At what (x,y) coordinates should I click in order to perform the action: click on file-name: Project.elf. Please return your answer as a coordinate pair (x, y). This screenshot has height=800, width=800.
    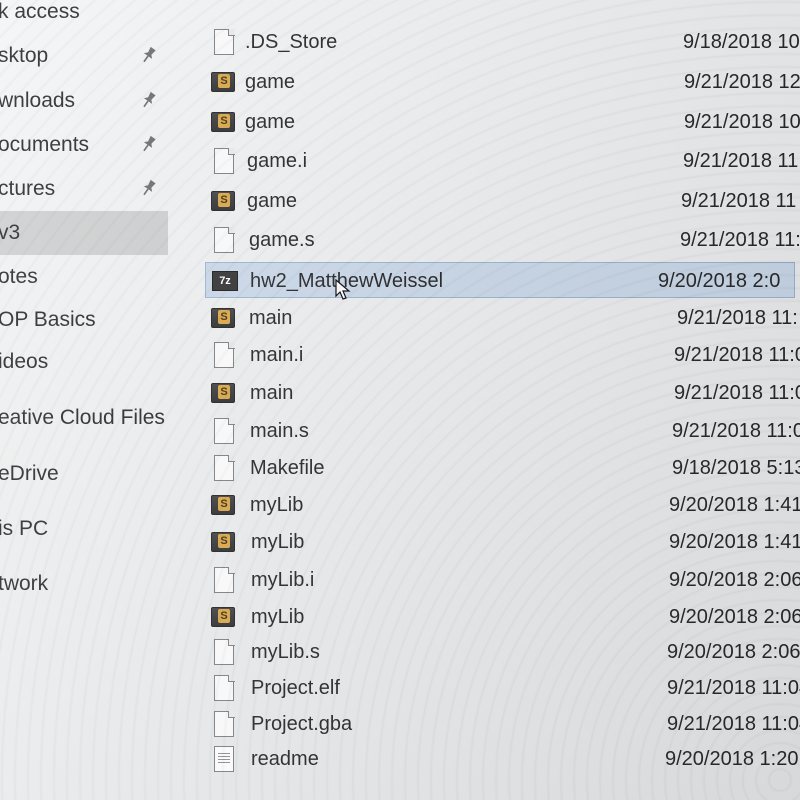
    Looking at the image, I should click on (295, 688).